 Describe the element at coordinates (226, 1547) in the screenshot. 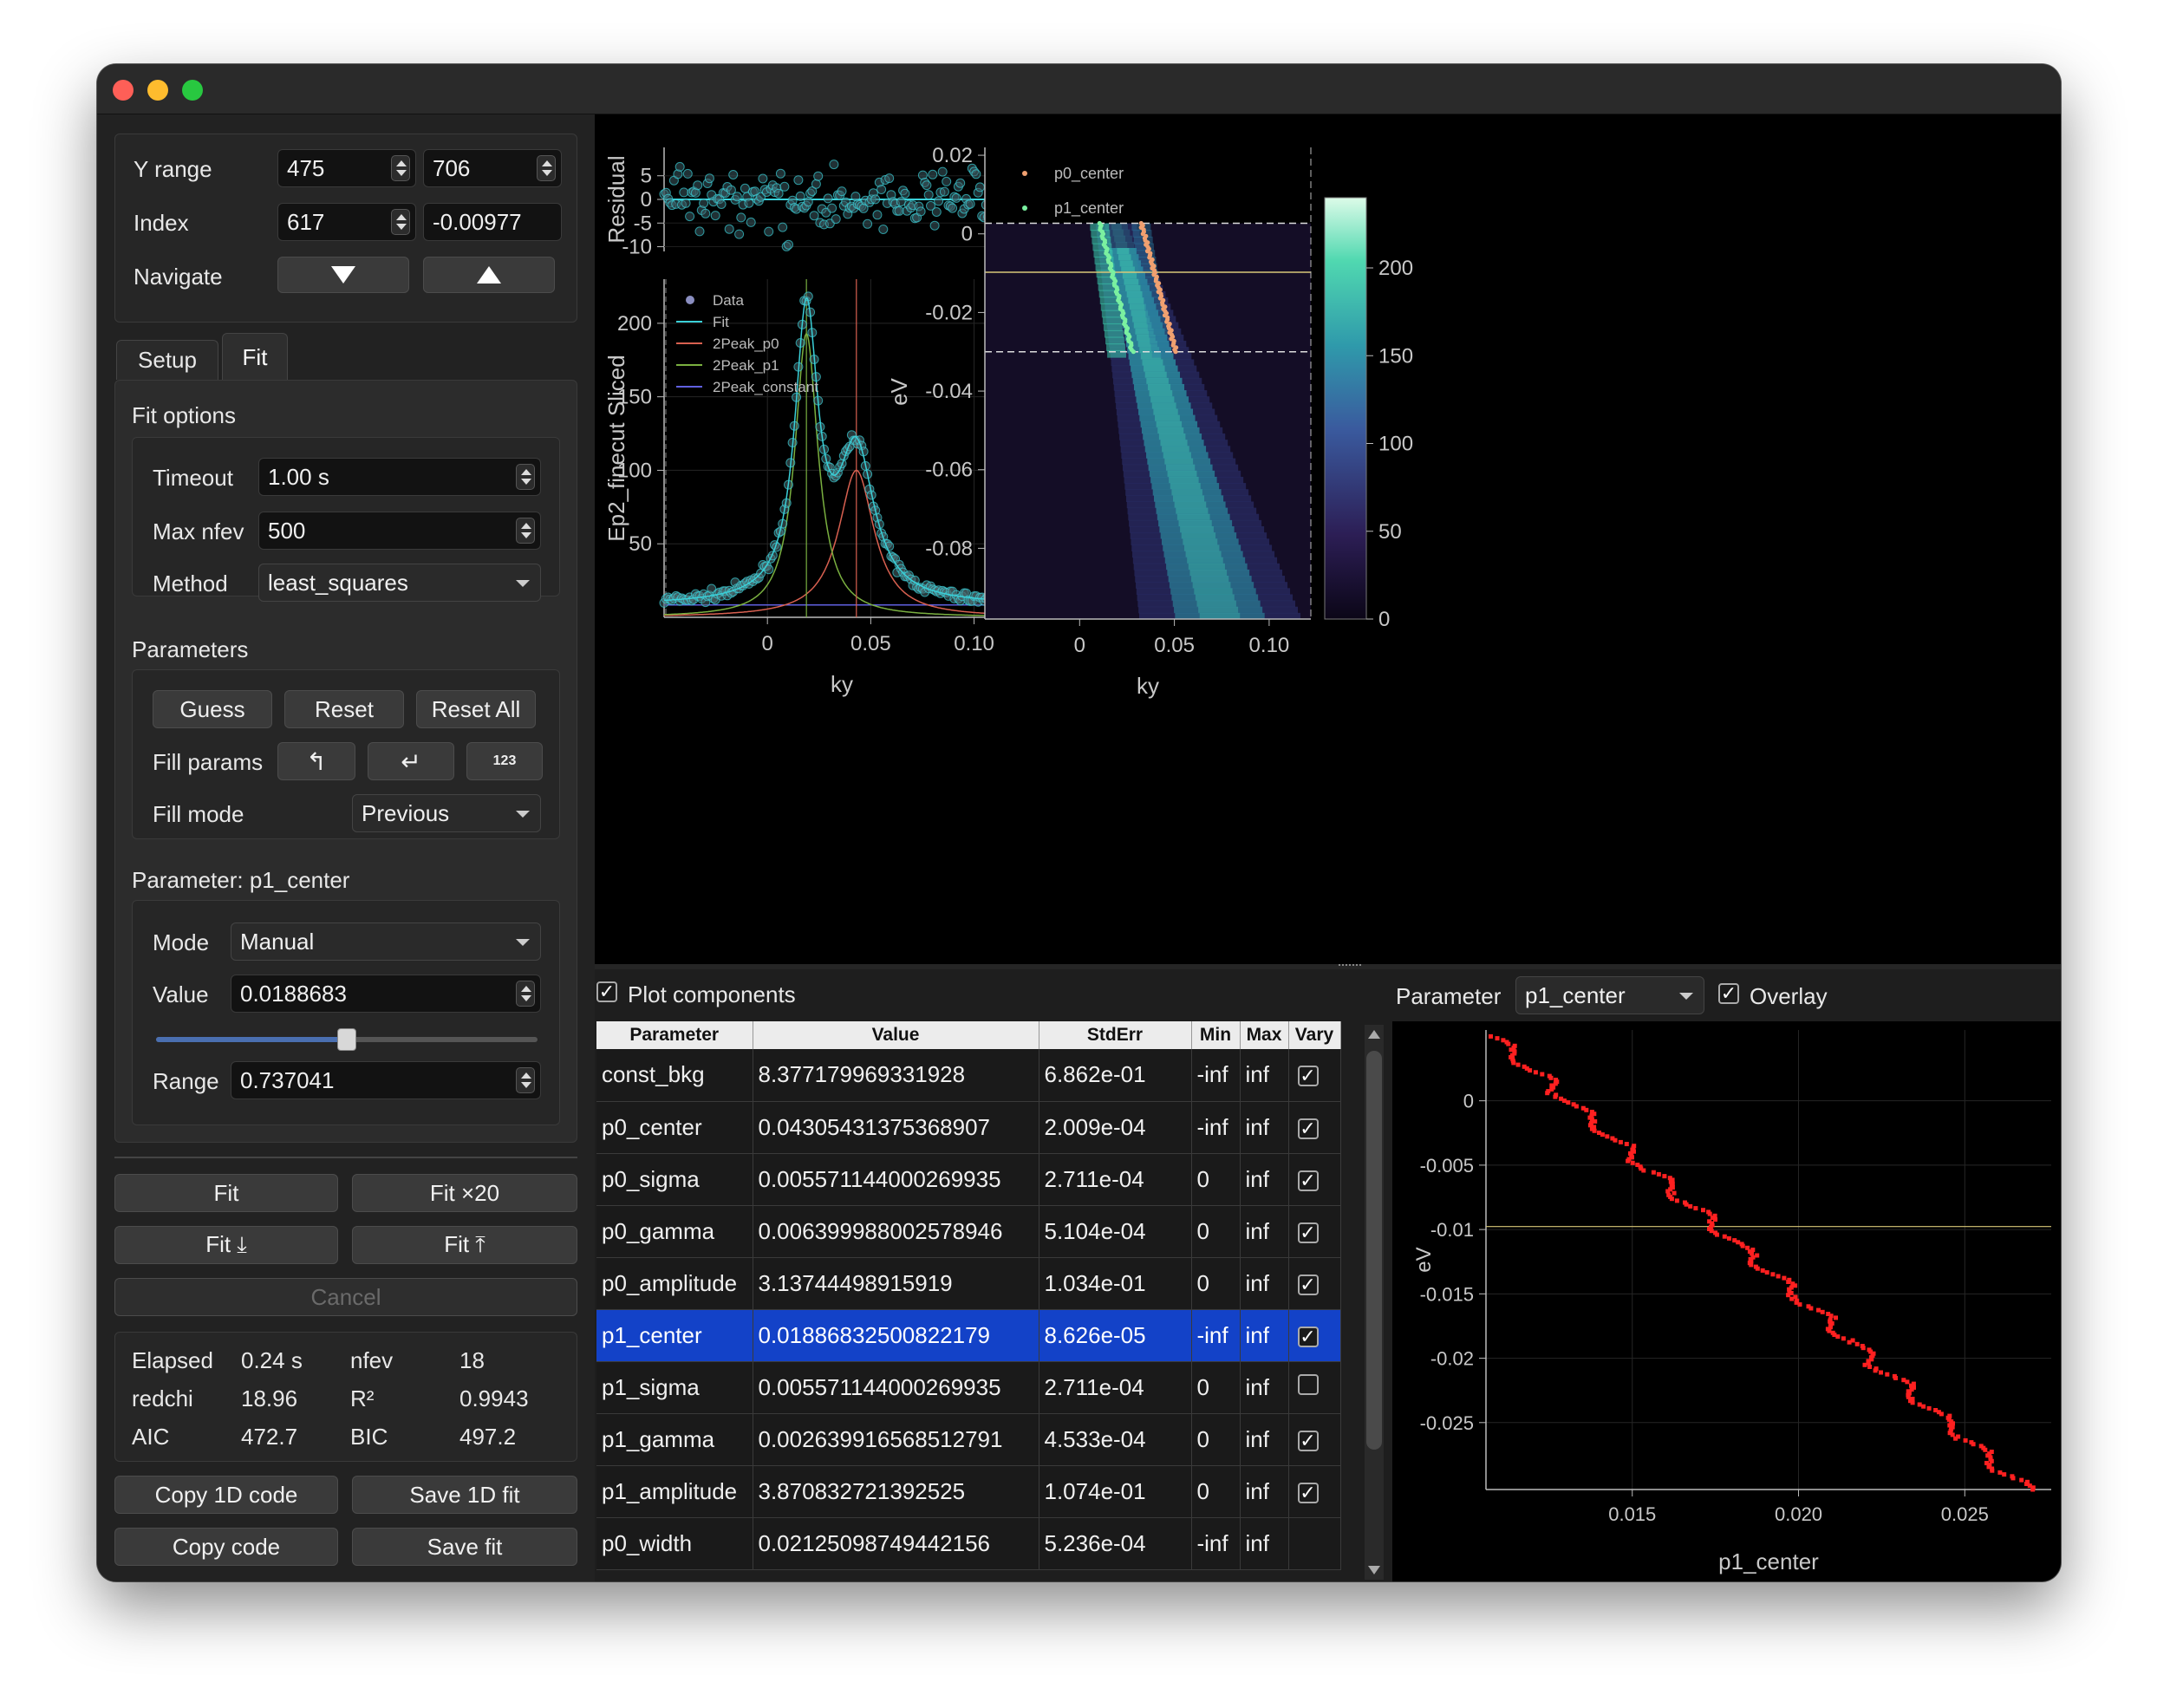

I see `copy-code-button: Copy code` at that location.